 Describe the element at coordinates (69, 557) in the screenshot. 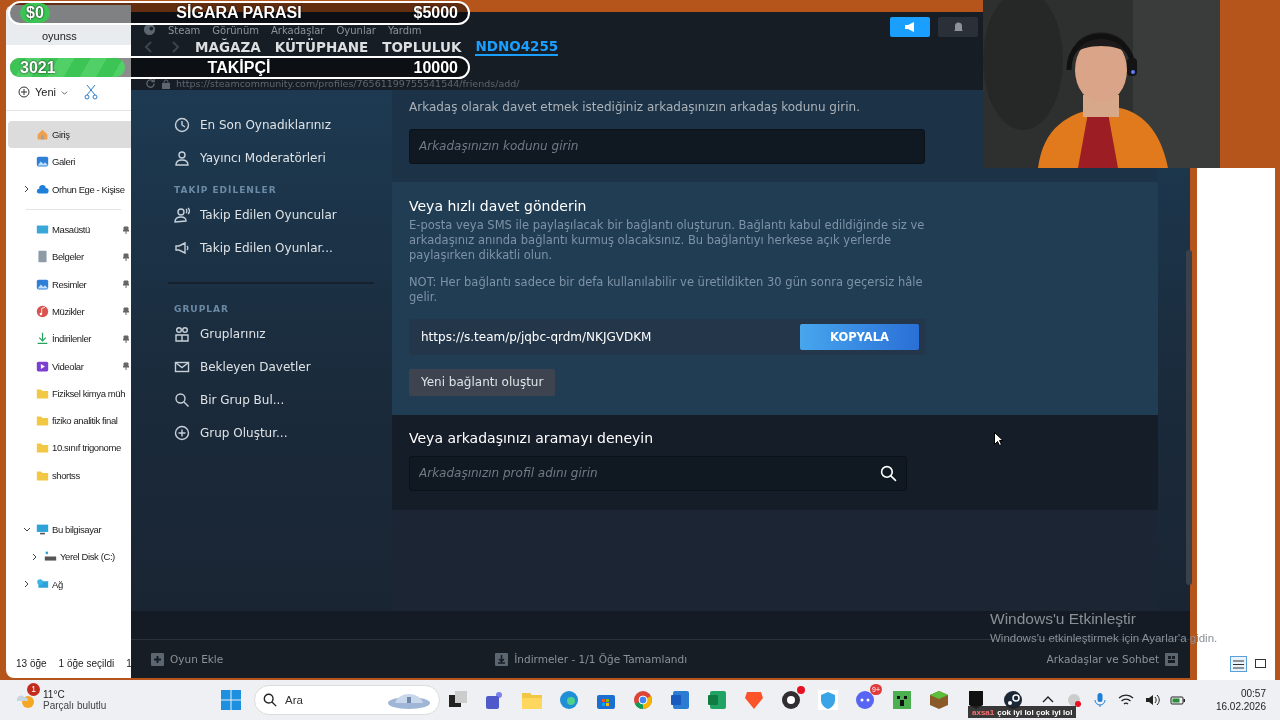

I see `nav-item: Yerel Disk (C:)` at that location.